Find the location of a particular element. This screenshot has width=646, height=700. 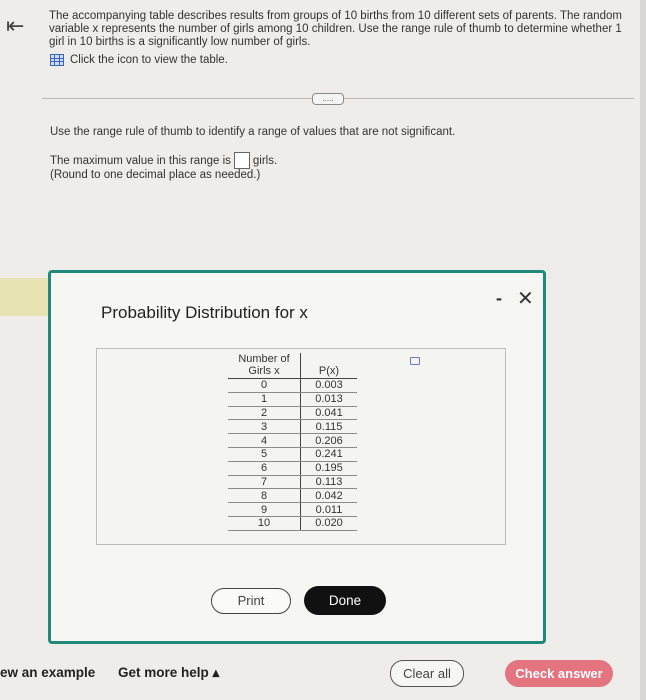

table-row: 6 0.195 is located at coordinates (292, 468).